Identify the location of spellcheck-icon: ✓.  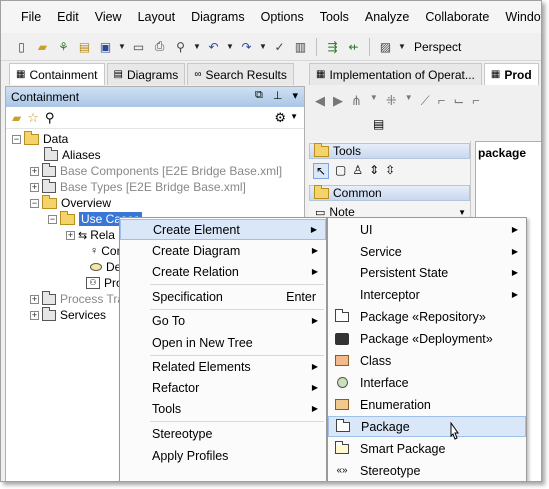
(279, 46).